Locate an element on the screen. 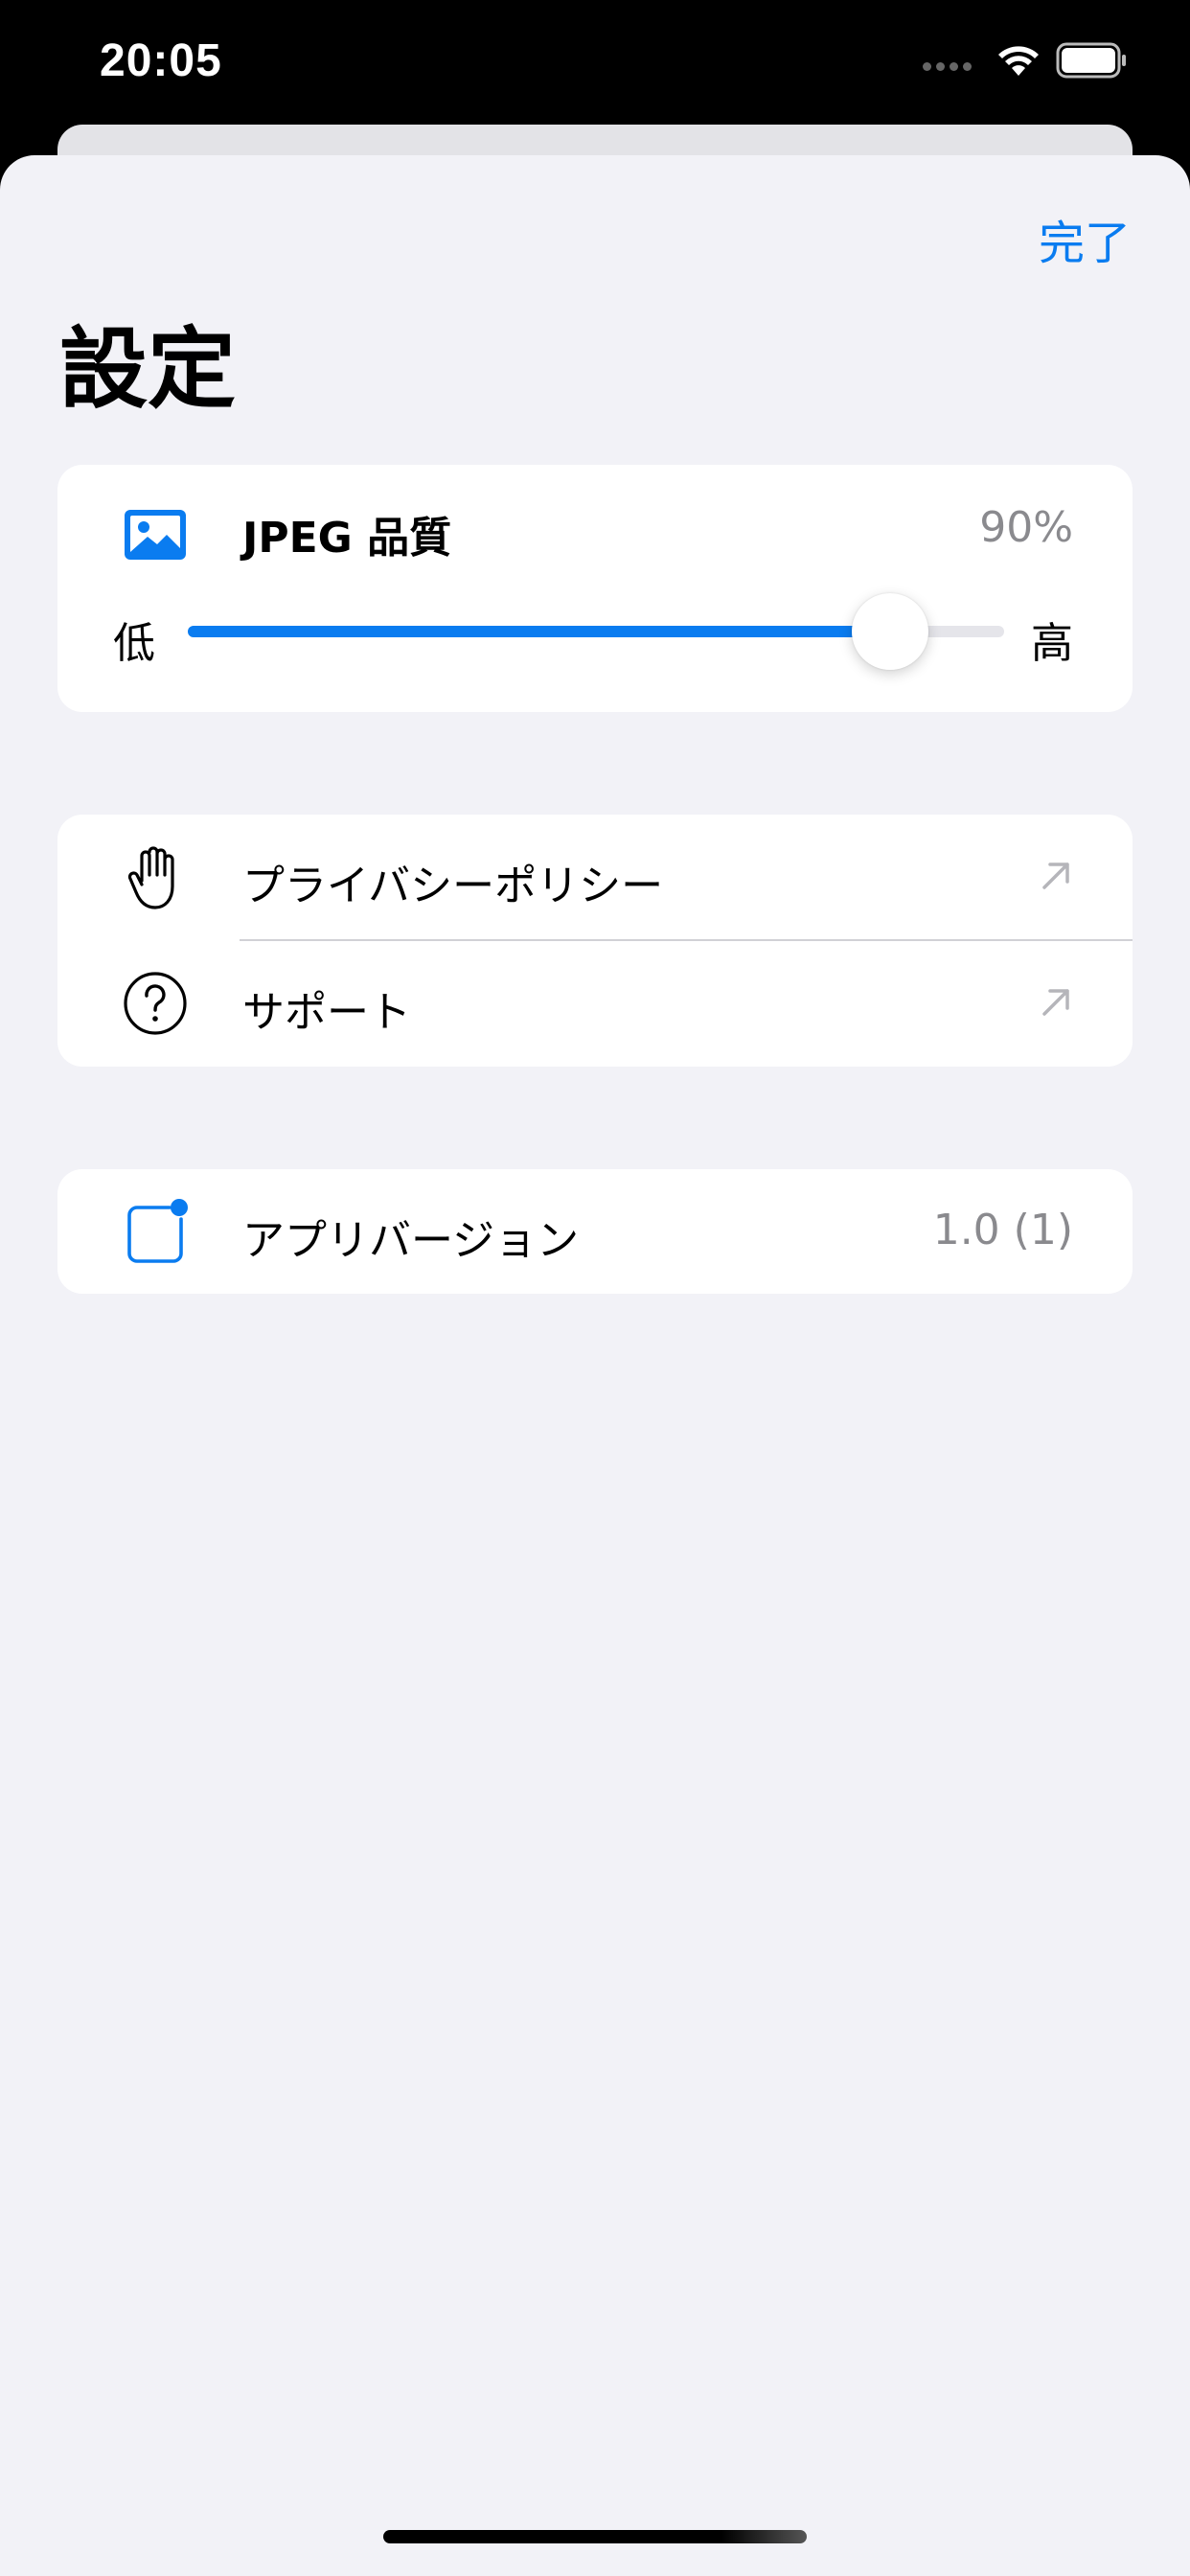  slider-fill is located at coordinates (539, 631).